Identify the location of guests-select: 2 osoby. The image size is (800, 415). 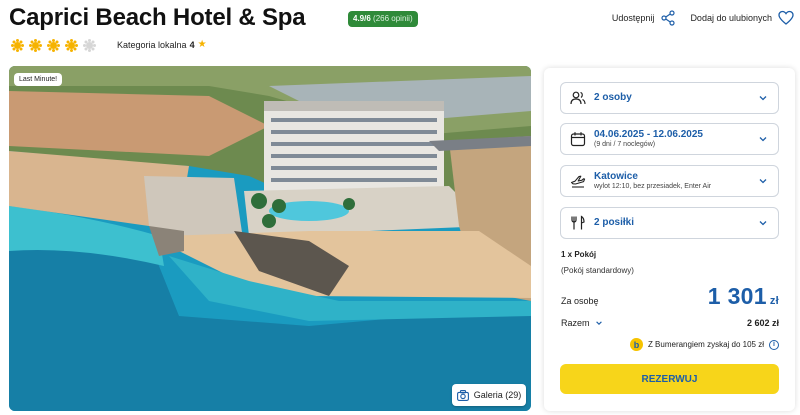
(669, 98).